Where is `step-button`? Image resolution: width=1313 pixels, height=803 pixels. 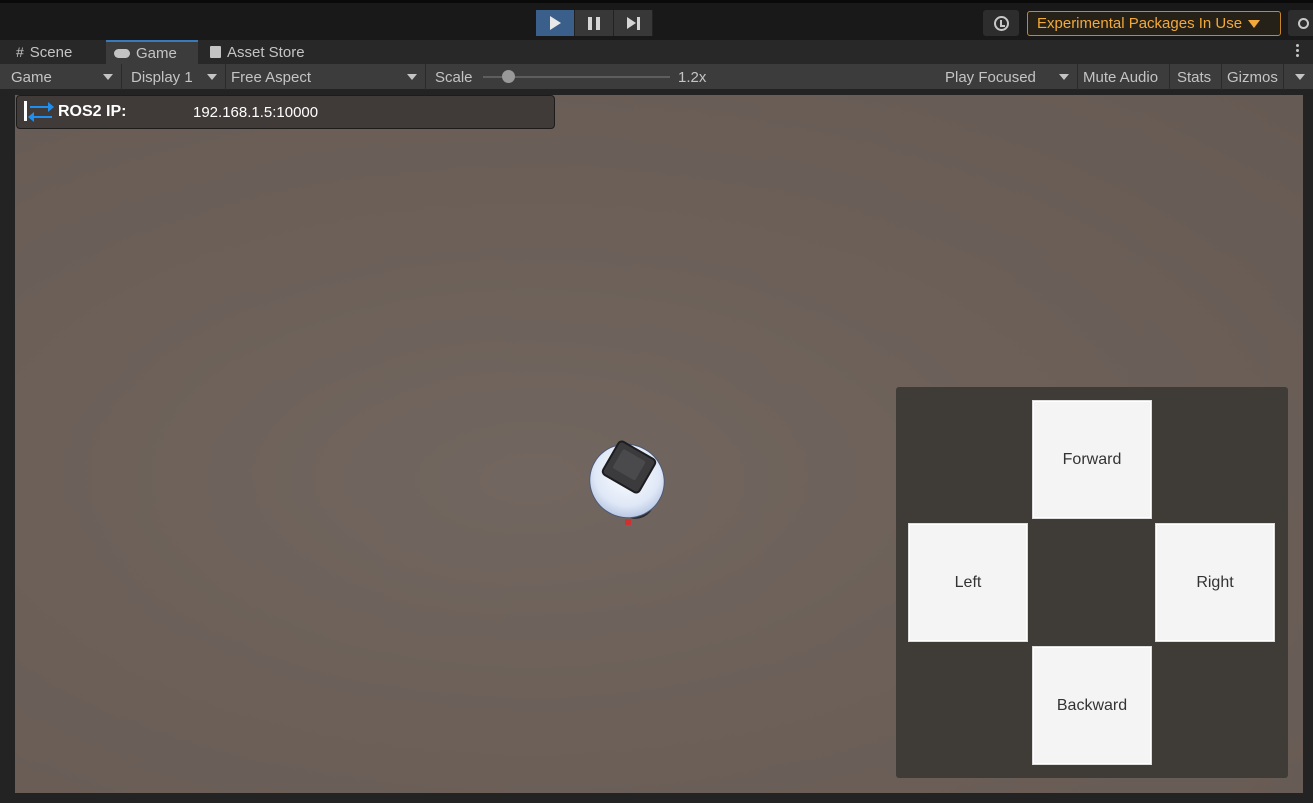
step-button is located at coordinates (633, 23).